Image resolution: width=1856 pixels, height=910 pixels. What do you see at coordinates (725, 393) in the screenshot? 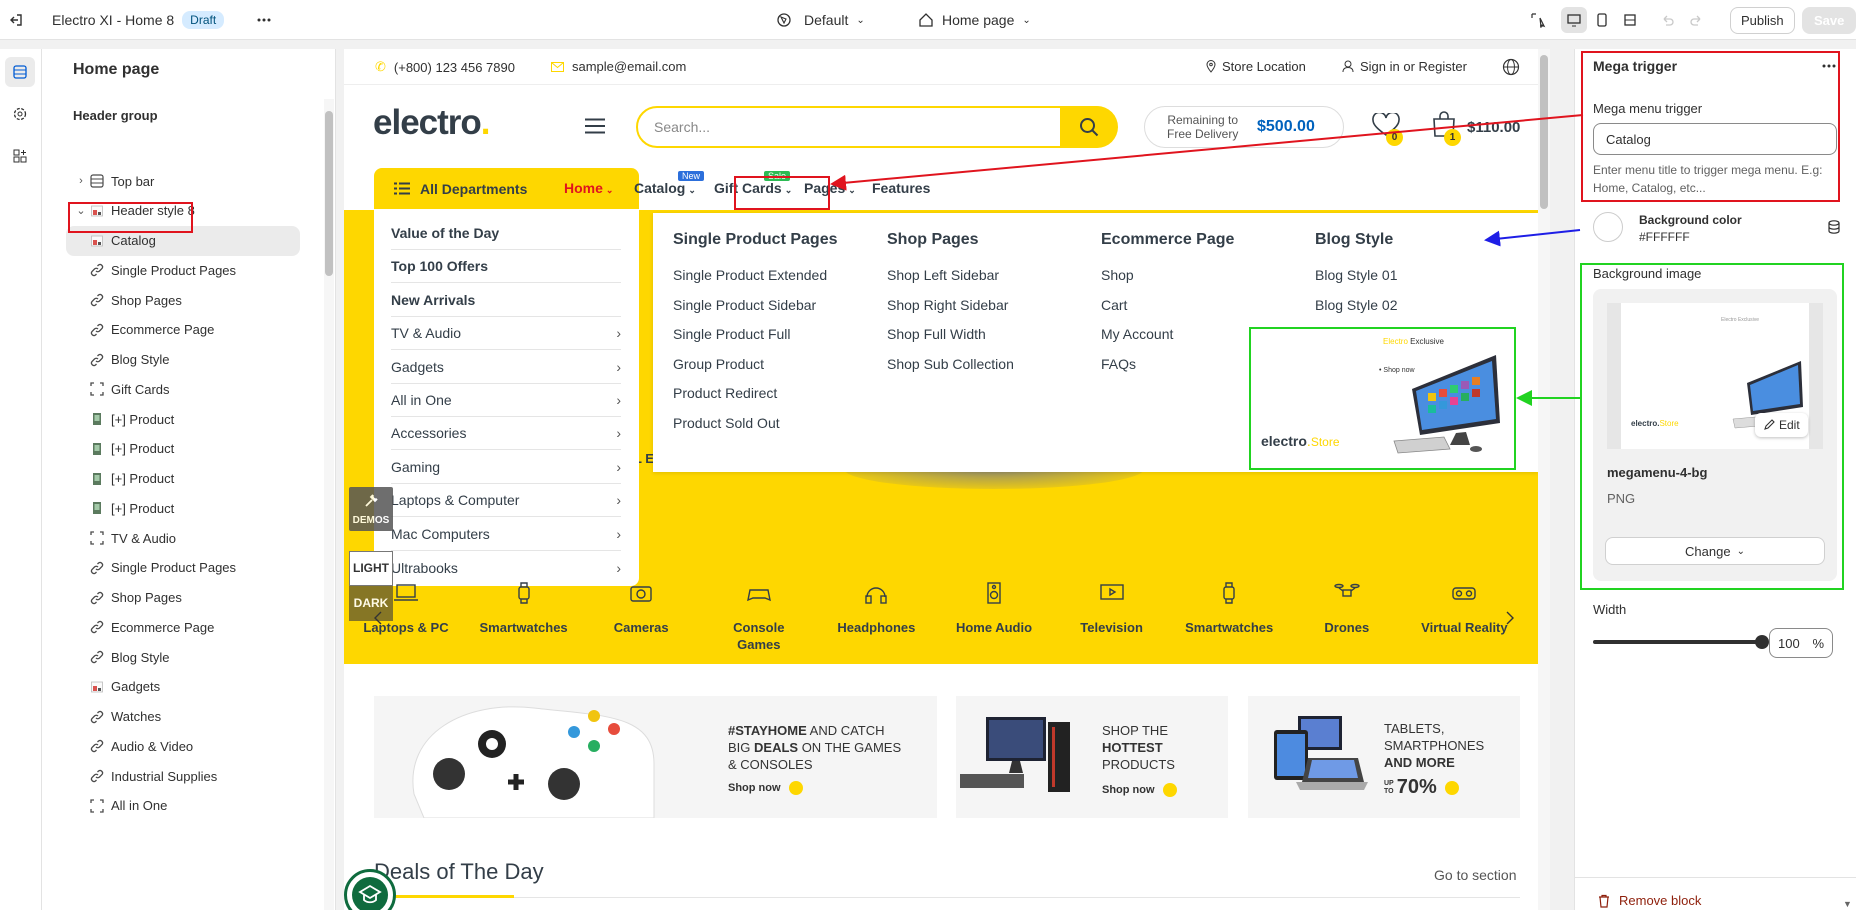
I see `mega-menu-link: Product Redirect` at bounding box center [725, 393].